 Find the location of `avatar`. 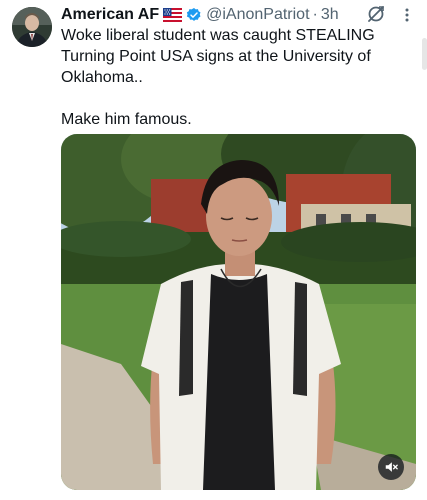

avatar is located at coordinates (32, 27).